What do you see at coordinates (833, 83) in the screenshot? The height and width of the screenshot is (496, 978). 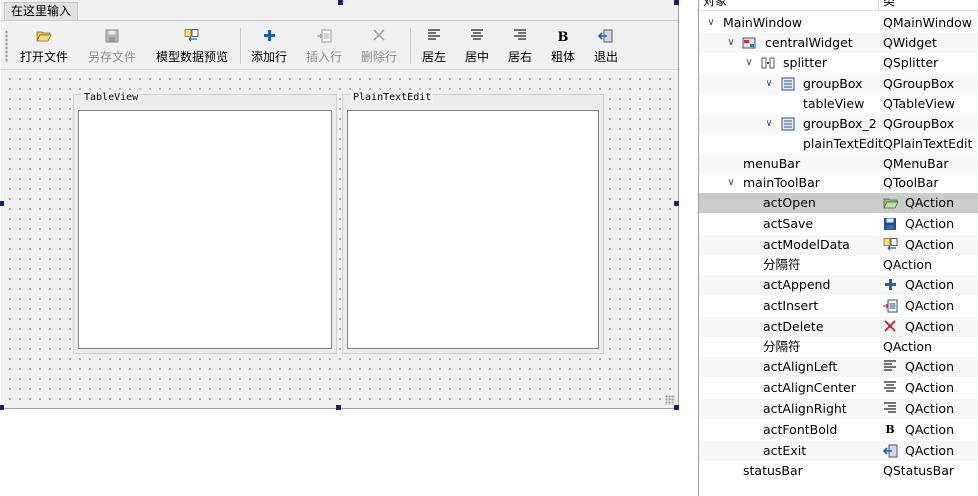 I see `object-name: groupBox` at bounding box center [833, 83].